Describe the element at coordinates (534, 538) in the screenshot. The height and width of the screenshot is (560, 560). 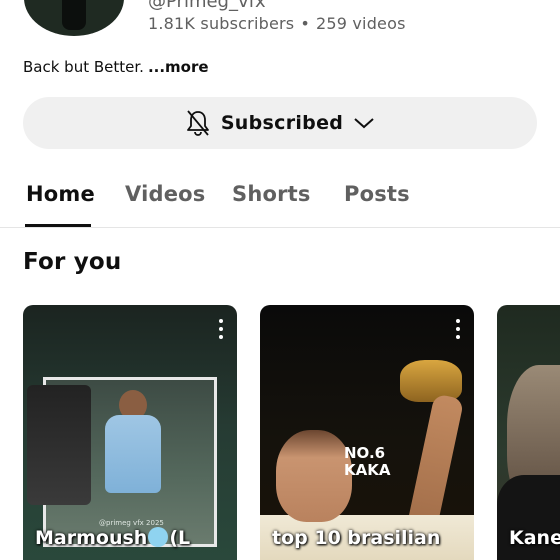
I see `short-title: Kane` at that location.